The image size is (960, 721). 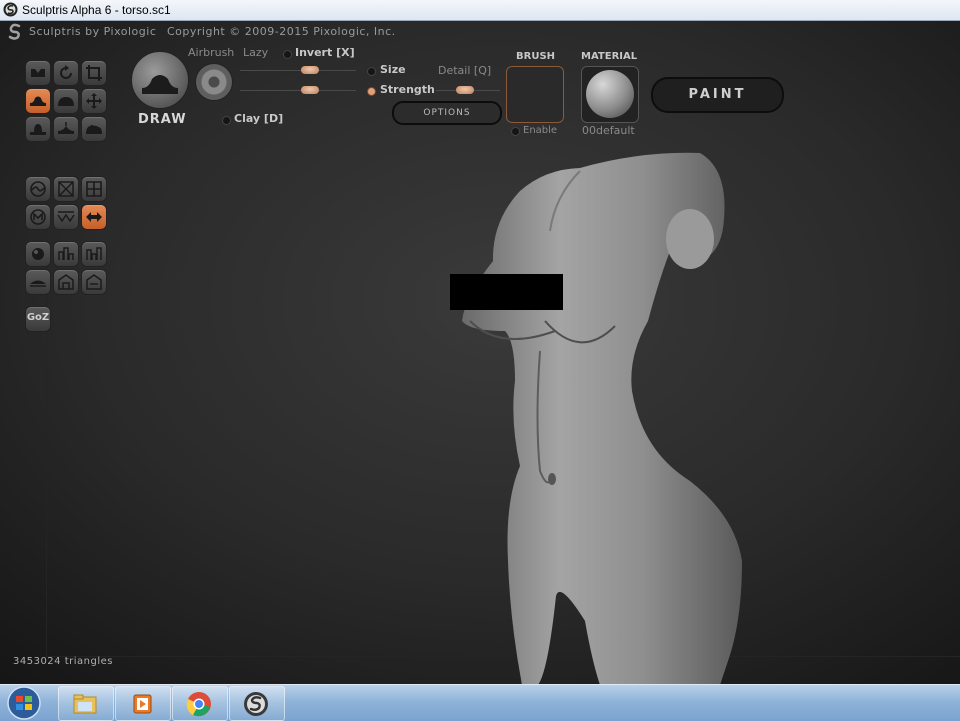 I want to click on strength-indicator, so click(x=371, y=91).